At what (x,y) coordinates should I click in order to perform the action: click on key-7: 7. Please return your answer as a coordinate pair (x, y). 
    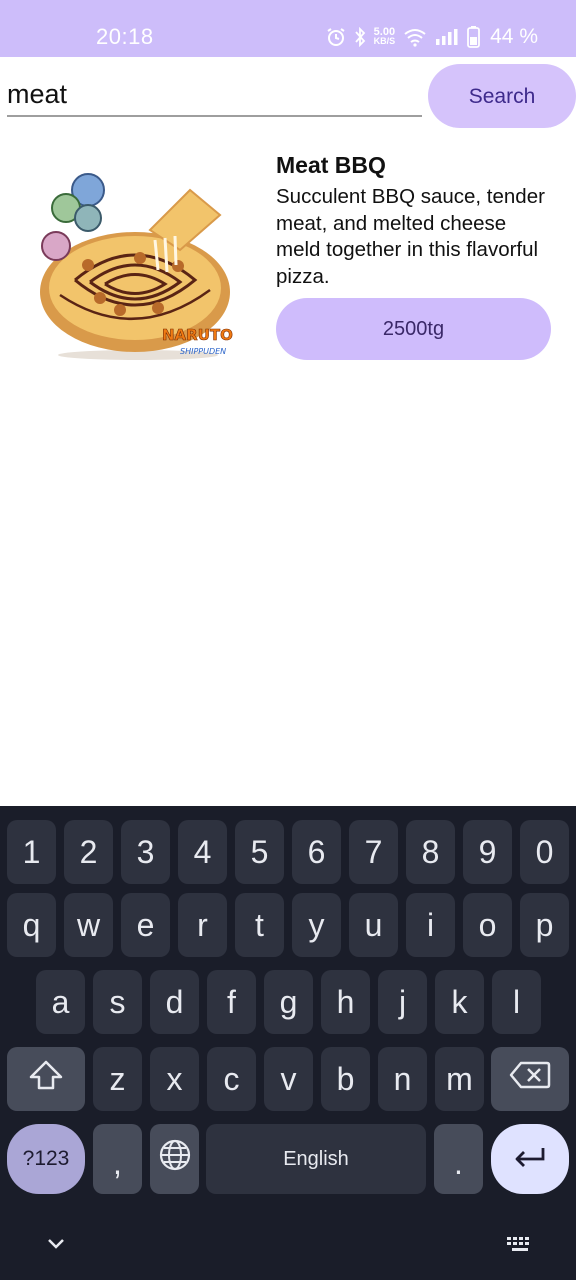
    Looking at the image, I should click on (373, 852).